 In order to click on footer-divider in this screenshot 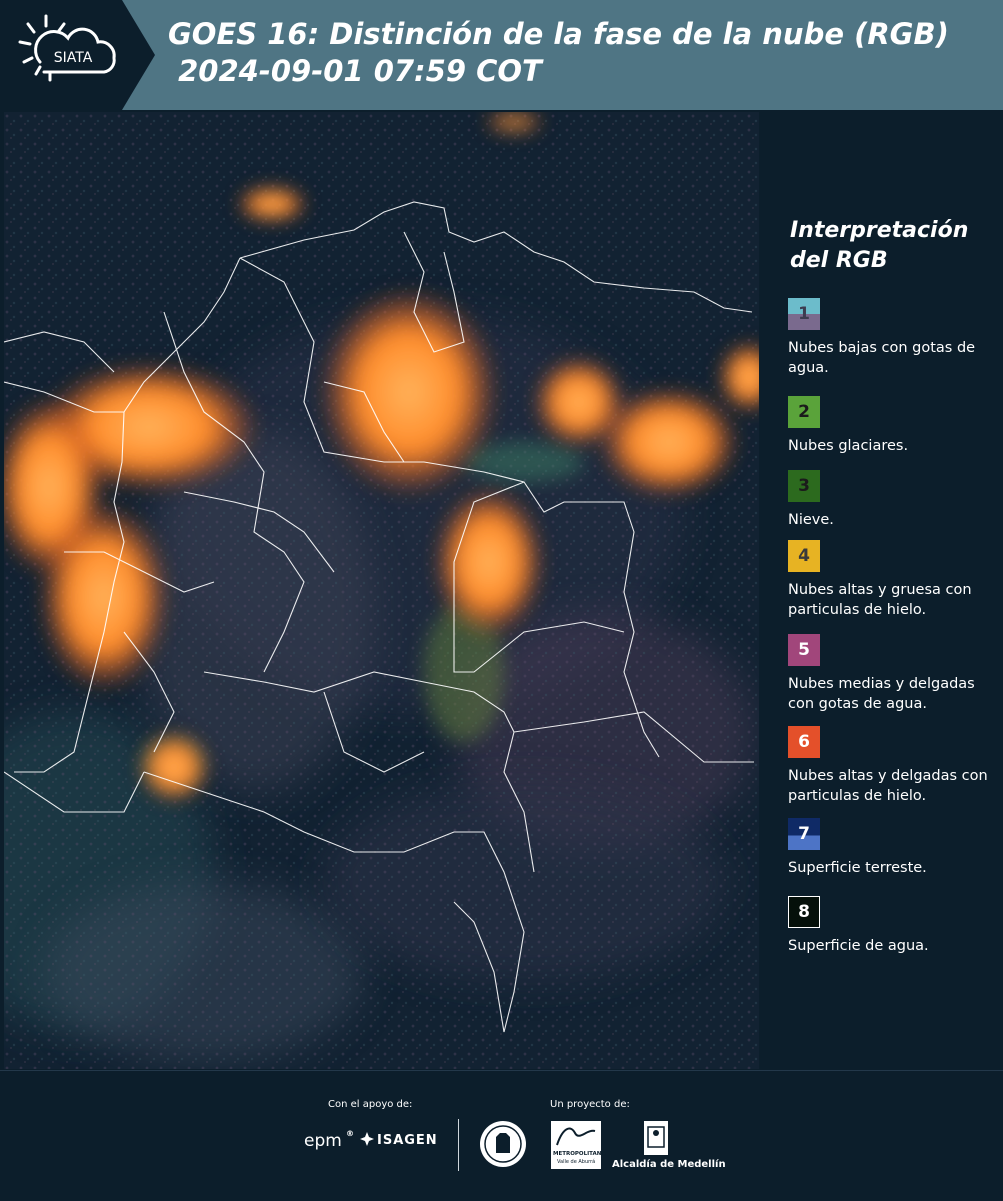, I will do `click(458, 1145)`.